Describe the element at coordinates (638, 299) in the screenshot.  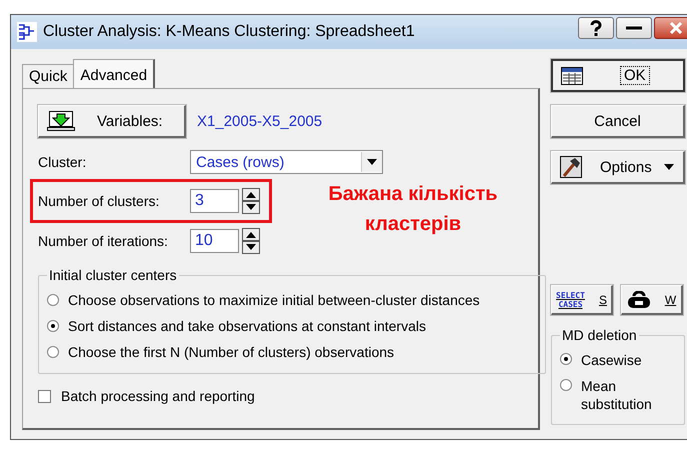
I see `weight-icon` at that location.